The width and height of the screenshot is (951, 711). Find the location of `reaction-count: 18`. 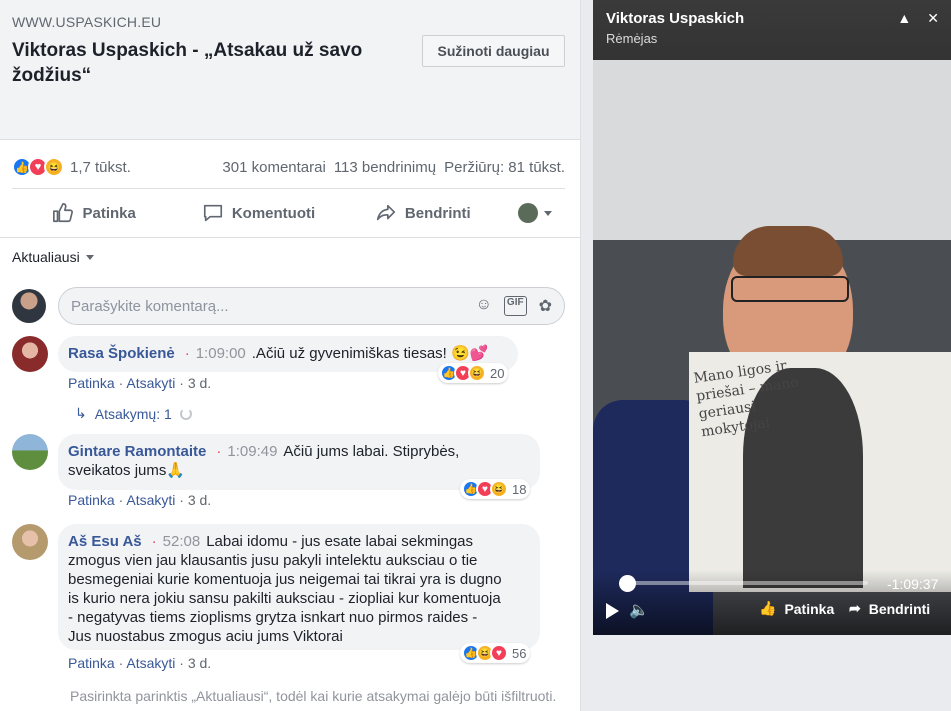

reaction-count: 18 is located at coordinates (519, 489).